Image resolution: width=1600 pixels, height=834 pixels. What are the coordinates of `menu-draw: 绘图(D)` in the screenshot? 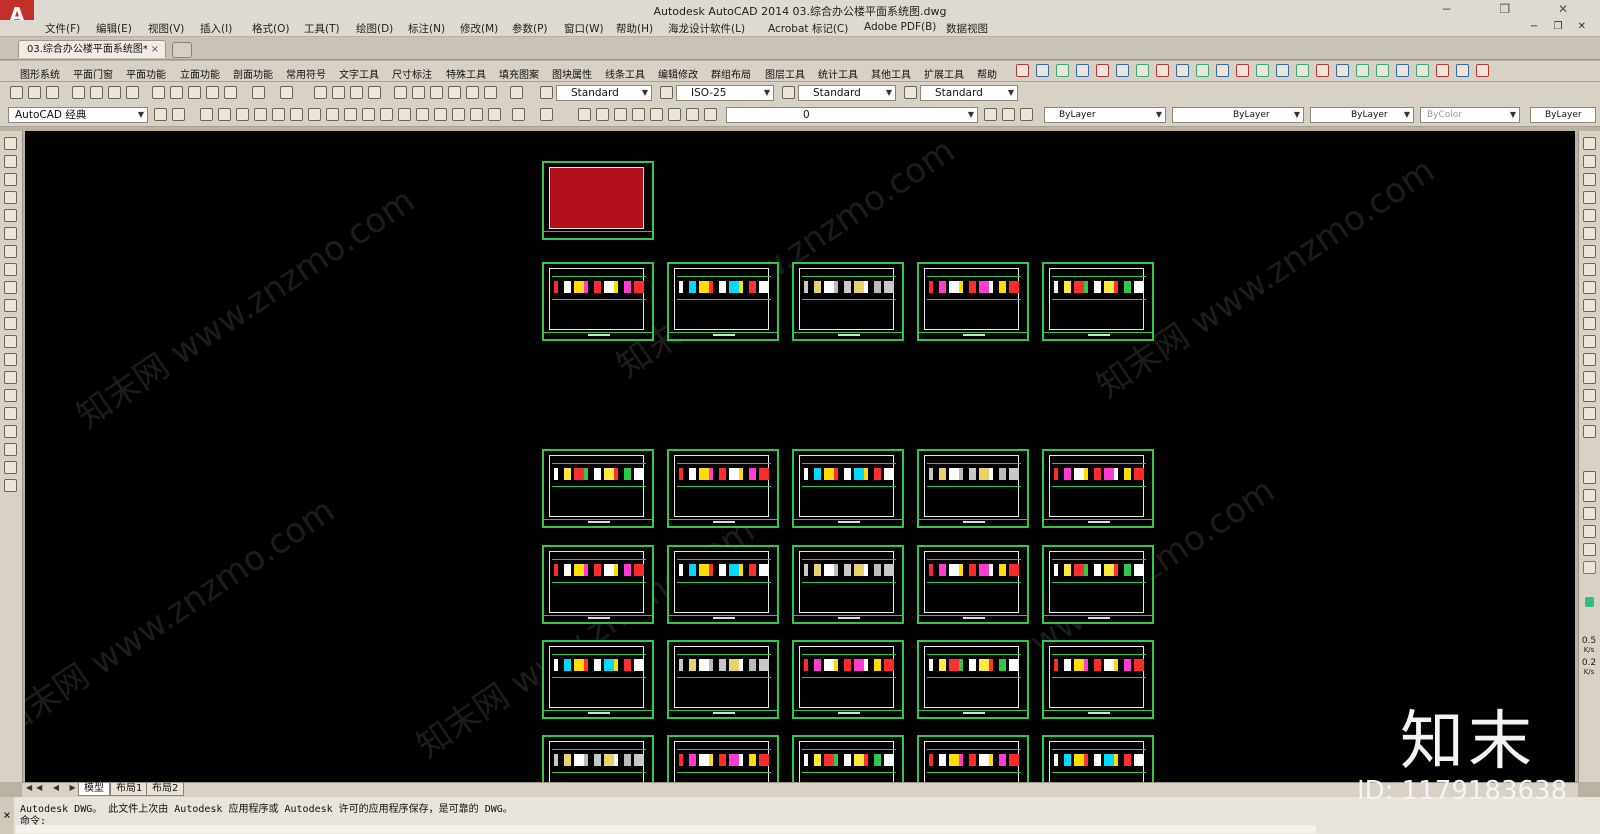 It's located at (374, 28).